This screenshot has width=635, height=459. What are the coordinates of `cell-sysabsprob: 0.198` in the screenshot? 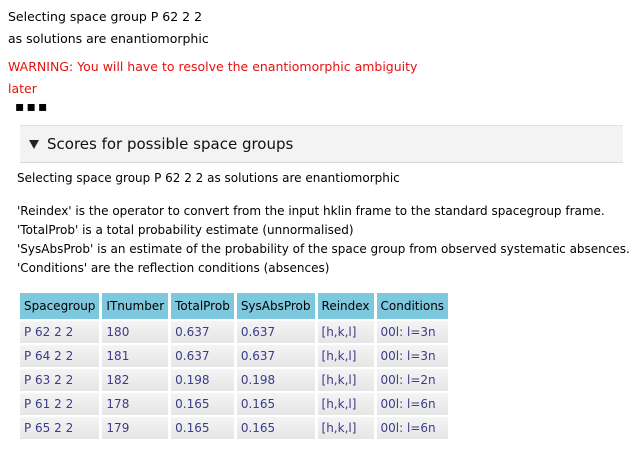 It's located at (275, 380).